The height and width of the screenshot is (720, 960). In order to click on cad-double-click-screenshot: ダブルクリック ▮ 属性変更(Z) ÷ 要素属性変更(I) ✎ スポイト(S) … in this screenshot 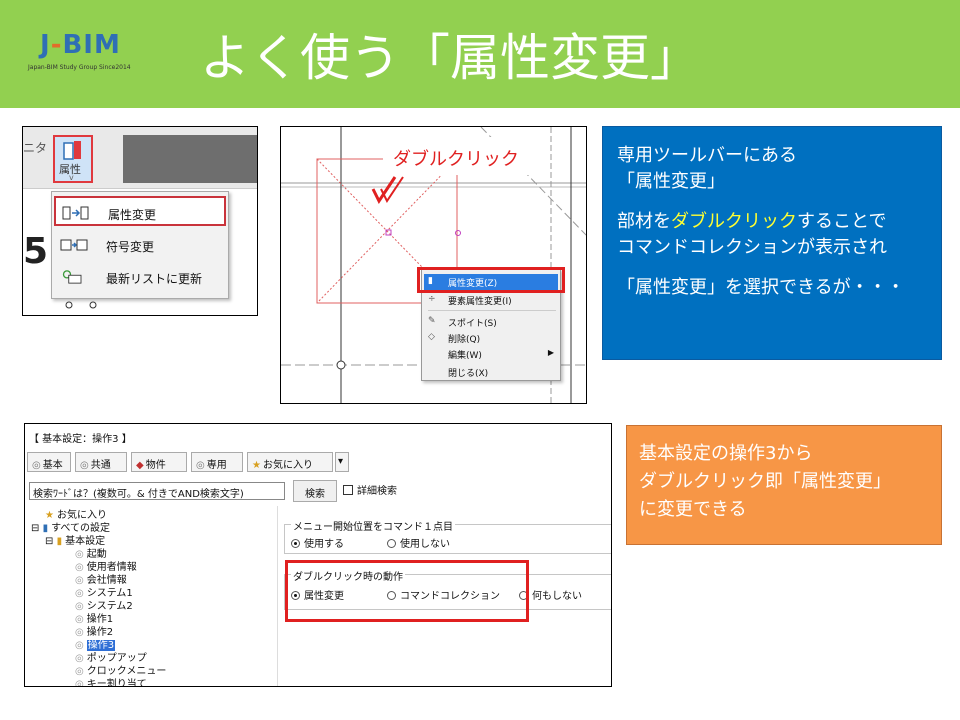, I will do `click(433, 265)`.